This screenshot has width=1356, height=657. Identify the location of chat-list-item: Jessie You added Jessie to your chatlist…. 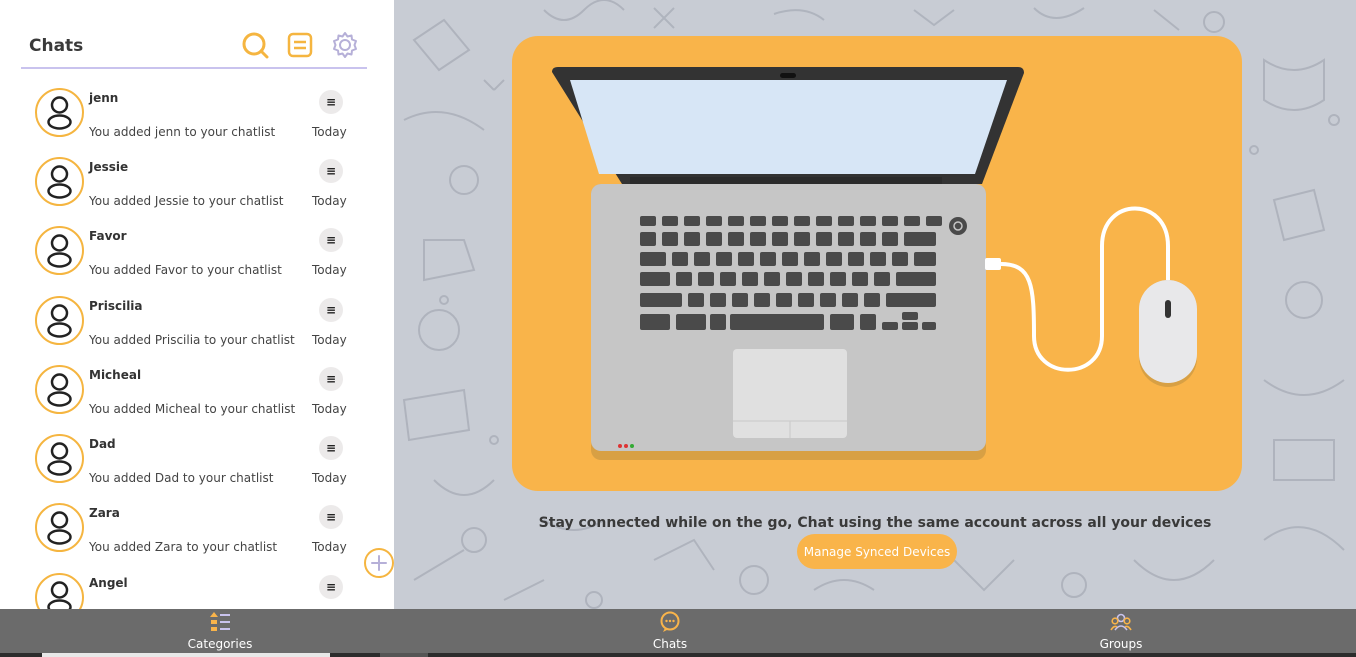
(197, 181).